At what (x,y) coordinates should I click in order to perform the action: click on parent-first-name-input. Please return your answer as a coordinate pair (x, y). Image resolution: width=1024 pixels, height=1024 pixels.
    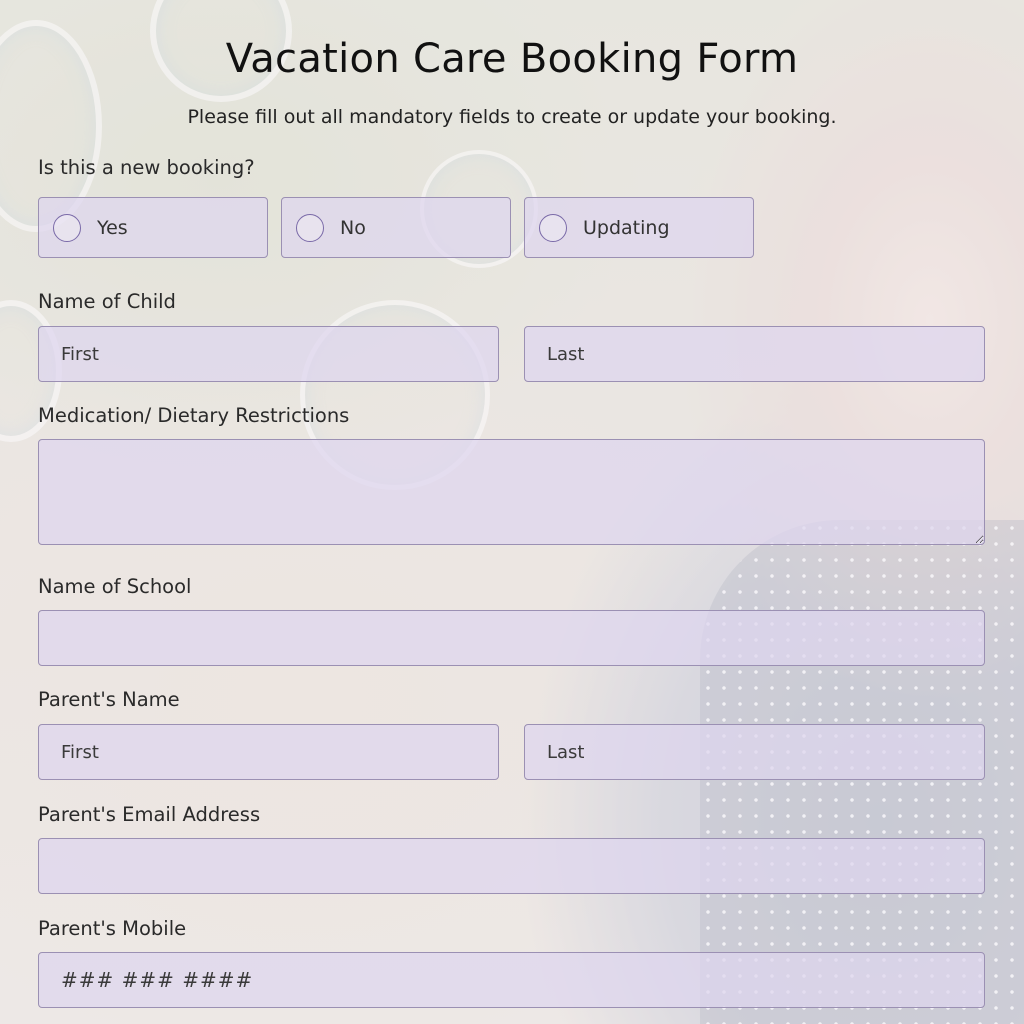
    Looking at the image, I should click on (268, 752).